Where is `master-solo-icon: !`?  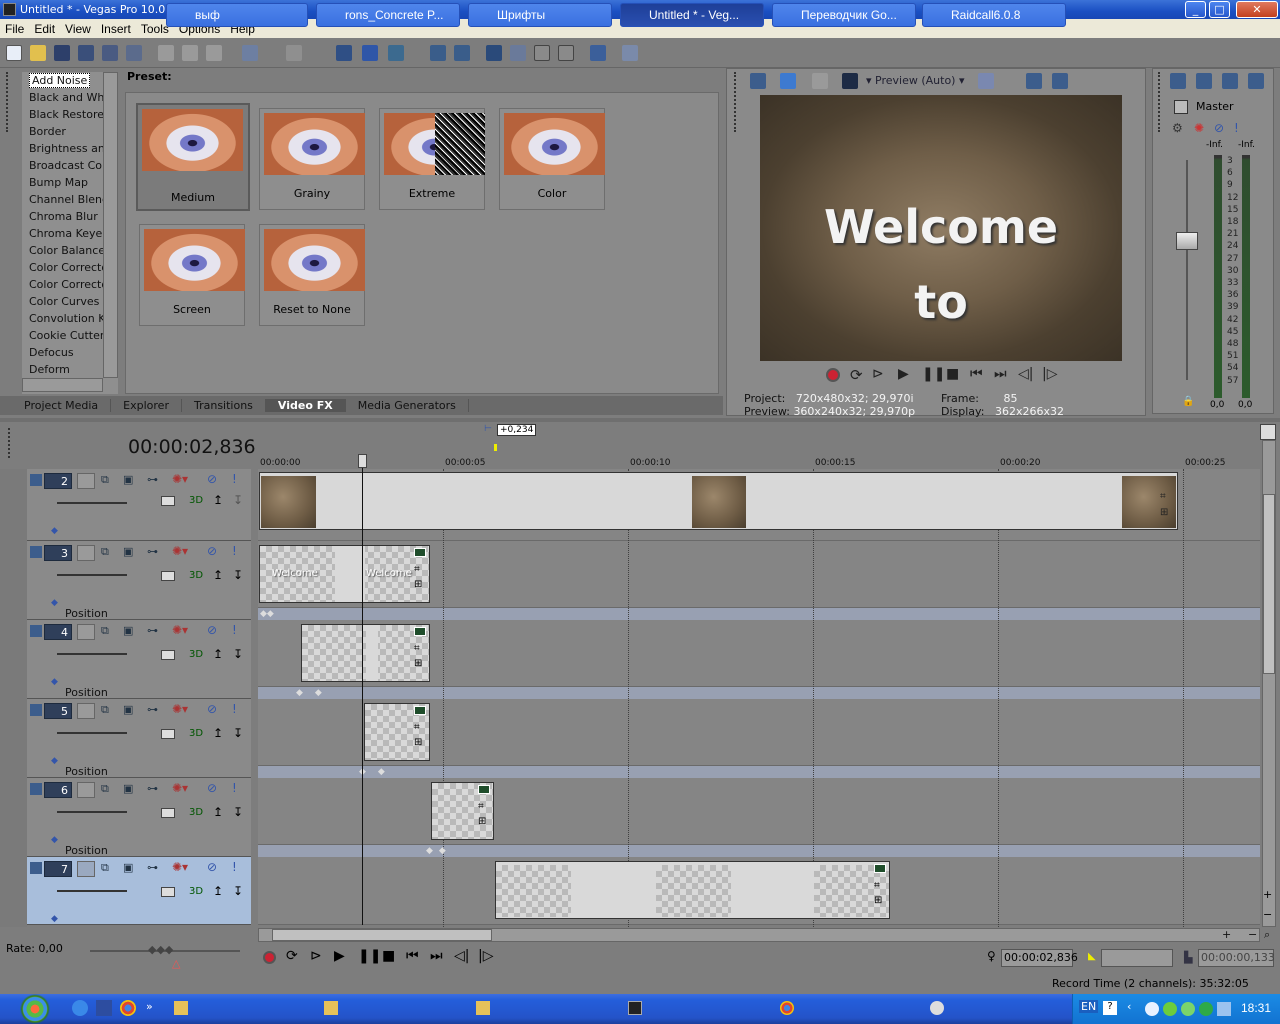 master-solo-icon: ! is located at coordinates (1236, 128).